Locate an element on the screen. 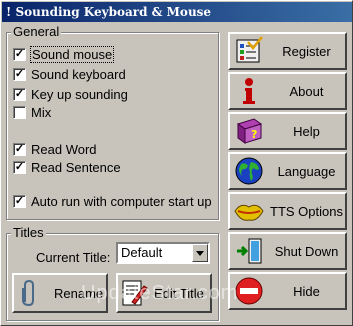  rename-button: Rename is located at coordinates (60, 293).